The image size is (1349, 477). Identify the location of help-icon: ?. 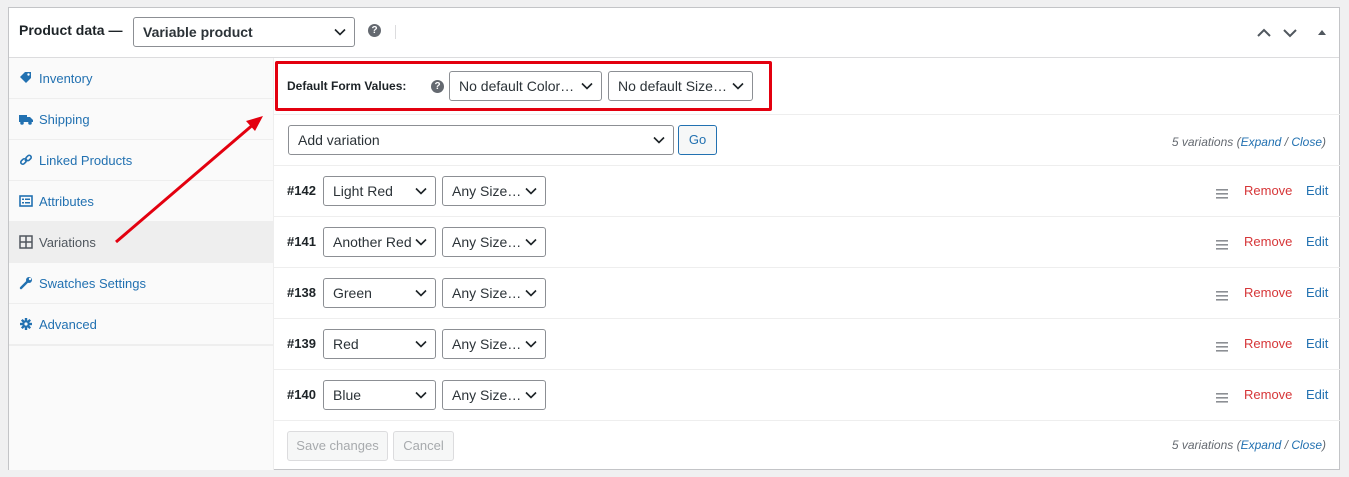
(374, 30).